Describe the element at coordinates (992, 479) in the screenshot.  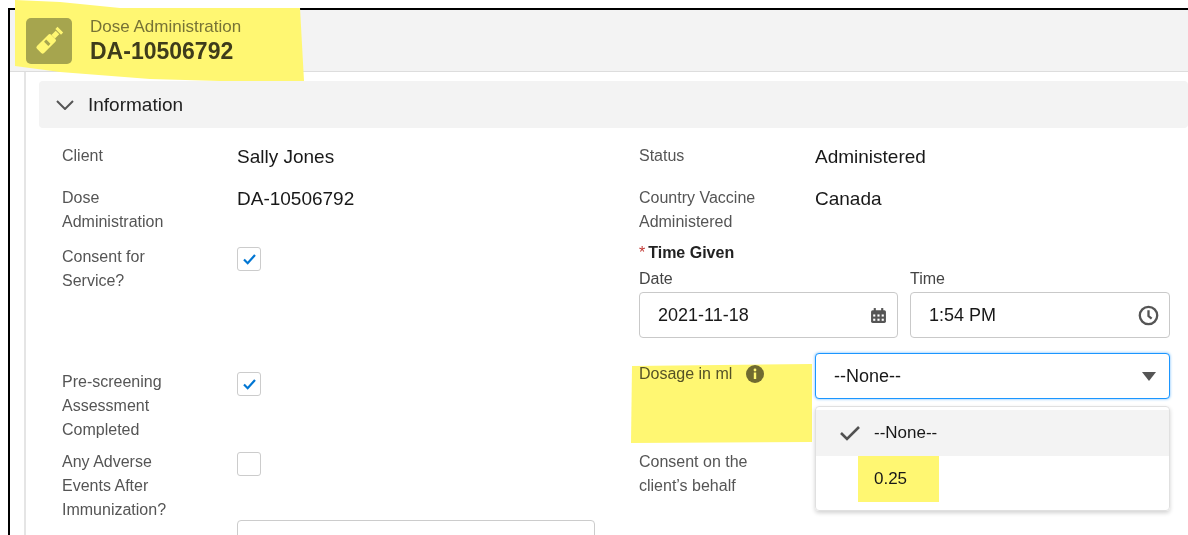
I see `dropdown-option: 0.25` at that location.